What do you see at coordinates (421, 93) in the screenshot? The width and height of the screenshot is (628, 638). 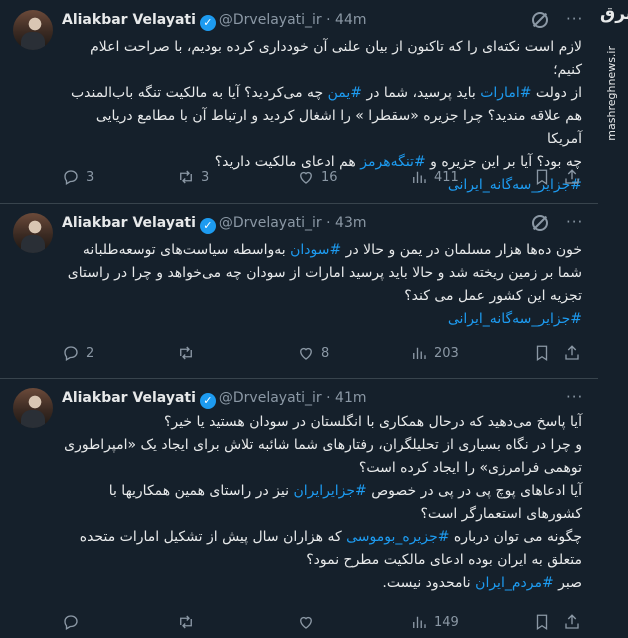 I see `tweet-text-segment: باید پرسید، شما در` at bounding box center [421, 93].